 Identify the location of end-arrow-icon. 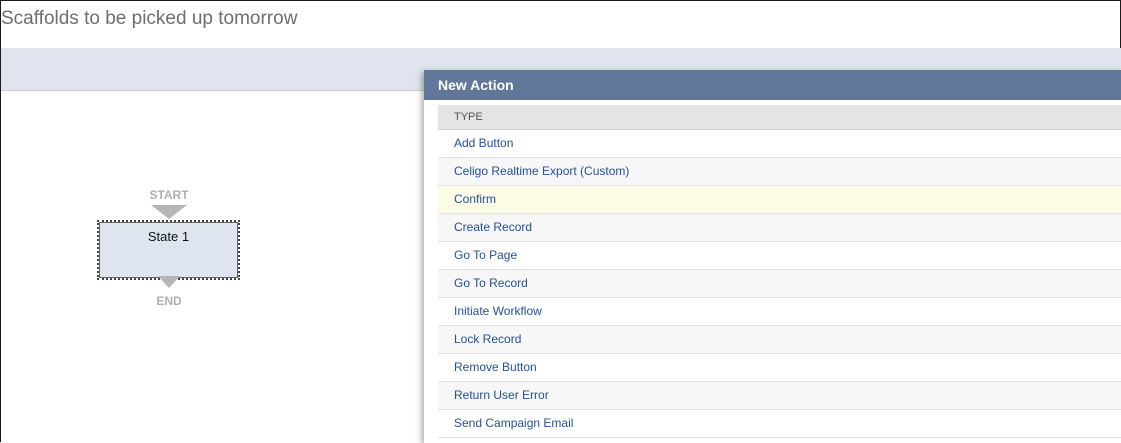
(169, 282).